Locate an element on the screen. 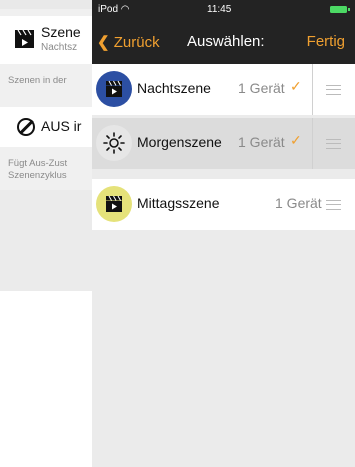 The image size is (355, 467). navigation-bar: ❮ Zurück Auswählen: Fertig is located at coordinates (223, 42).